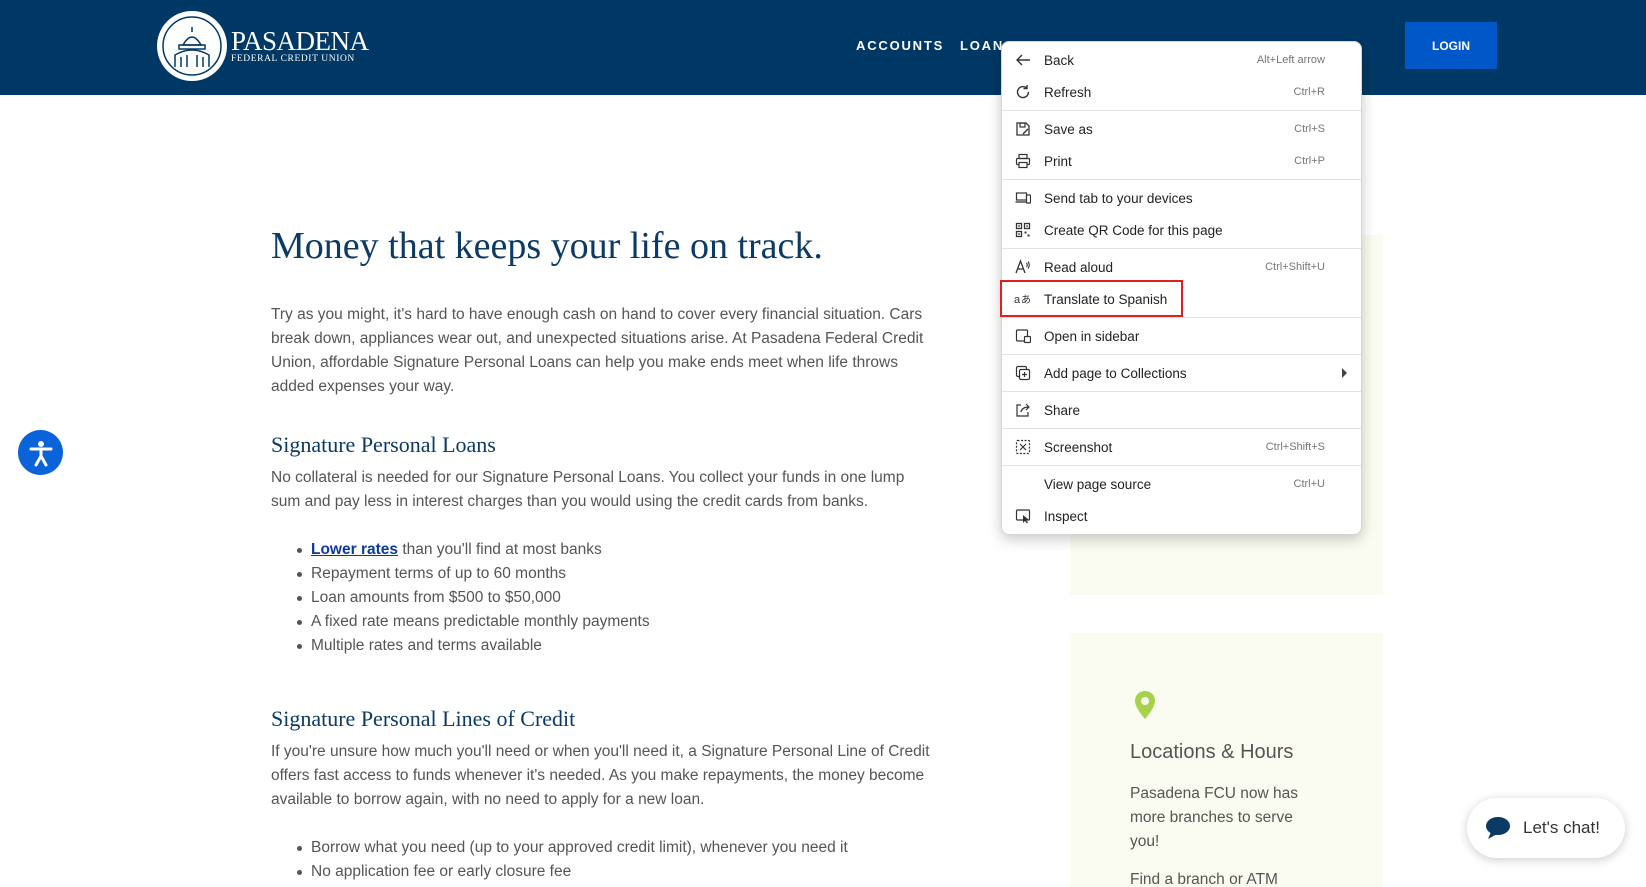  Describe the element at coordinates (1561, 827) in the screenshot. I see `chat-label: Let's chat!` at that location.